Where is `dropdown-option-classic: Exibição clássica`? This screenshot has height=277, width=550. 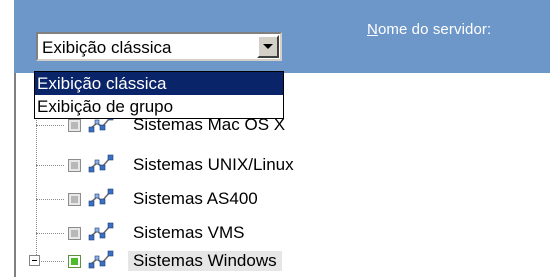
dropdown-option-classic: Exibição clássica is located at coordinates (159, 83).